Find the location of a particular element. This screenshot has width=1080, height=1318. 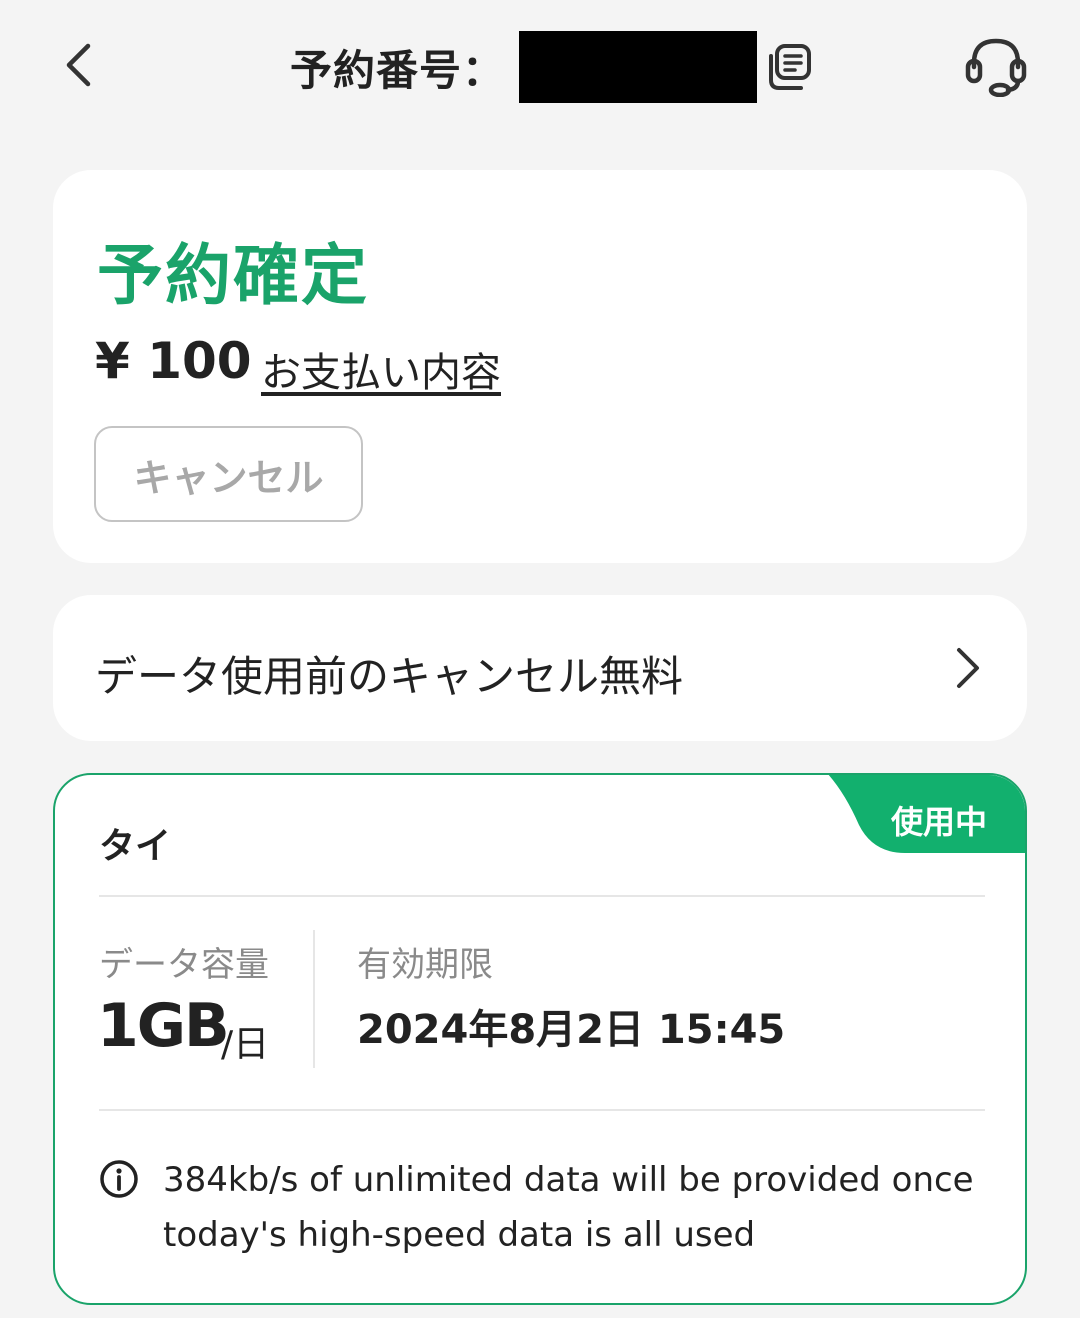

header-bar: 予約番号： is located at coordinates (540, 67).